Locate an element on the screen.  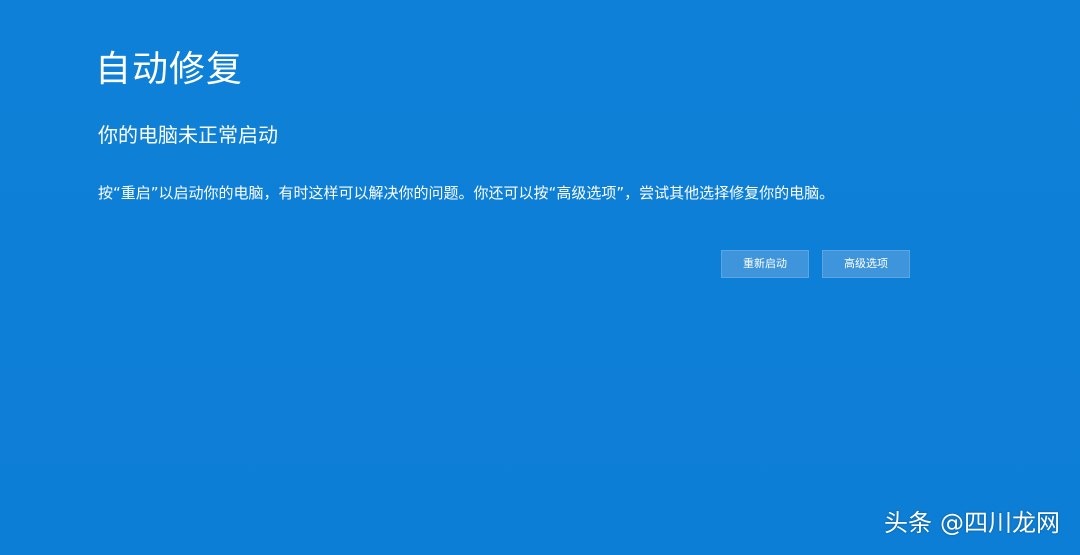
watermark-handle: @四川龙网 is located at coordinates (1000, 523).